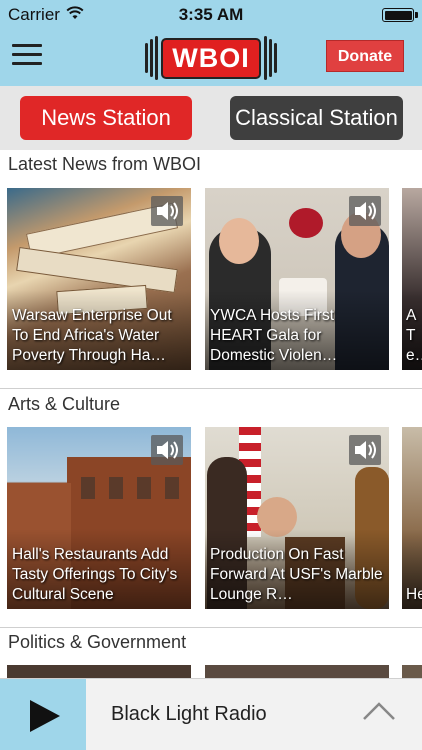  Describe the element at coordinates (414, 594) in the screenshot. I see `card-title: He` at that location.